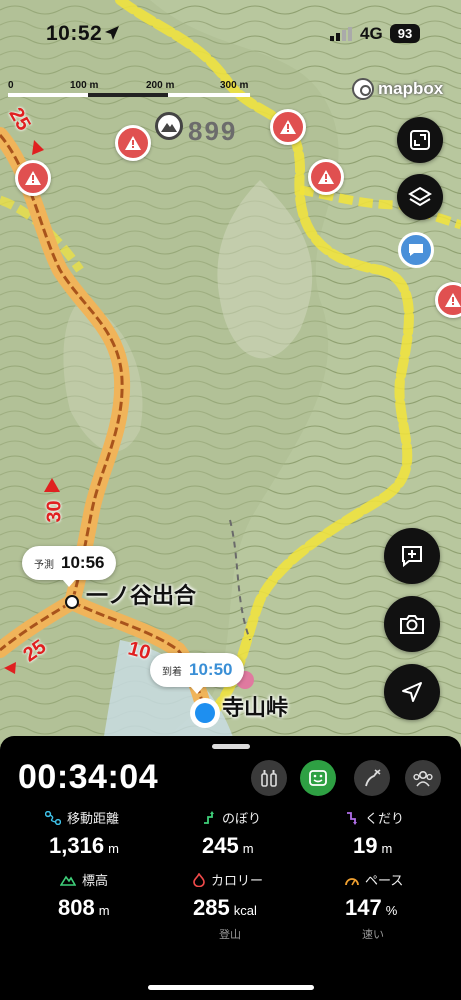  What do you see at coordinates (371, 33) in the screenshot?
I see `network-type: 4G` at bounding box center [371, 33].